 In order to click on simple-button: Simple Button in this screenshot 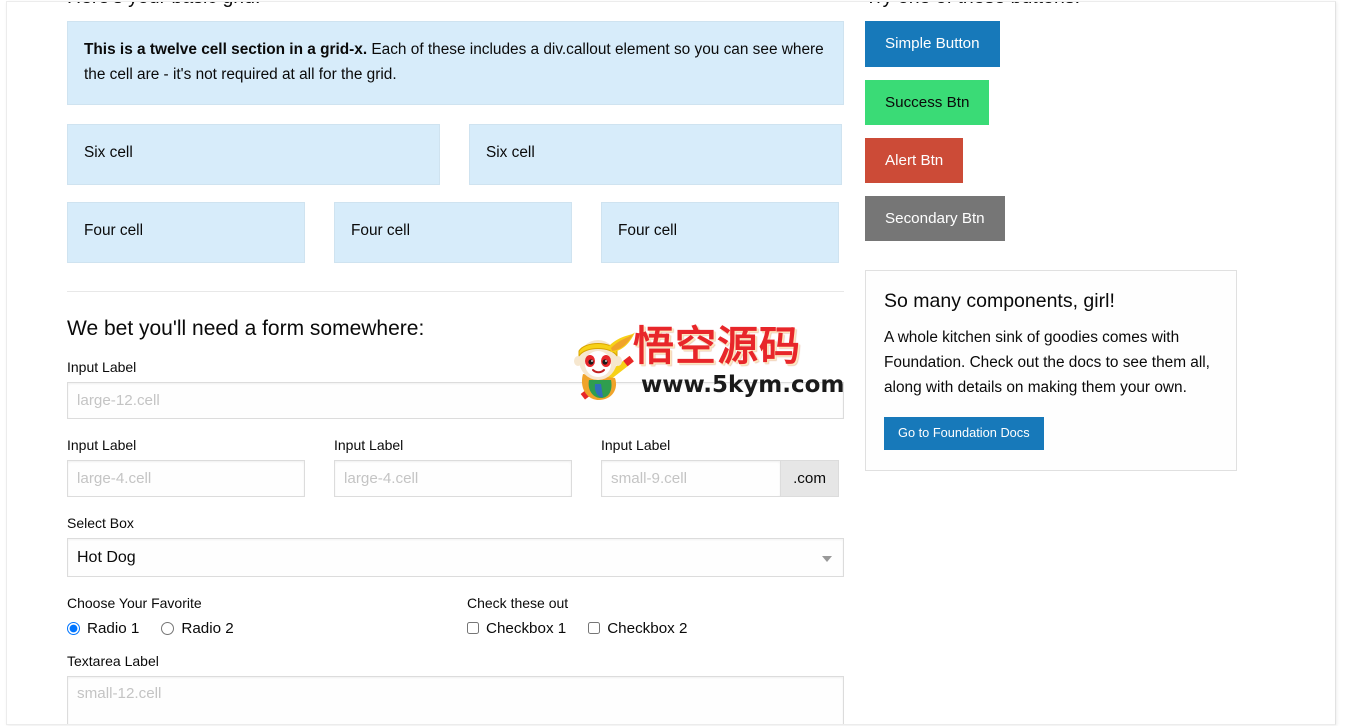, I will do `click(932, 44)`.